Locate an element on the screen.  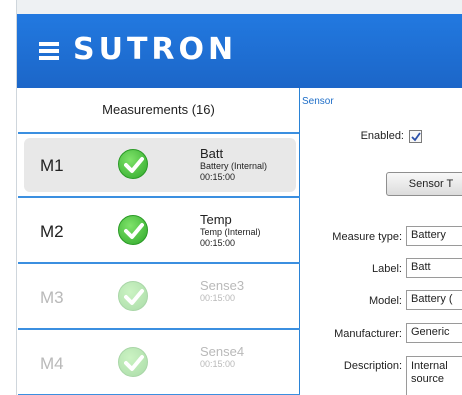
measurement-description: Temp (Internal) is located at coordinates (230, 232).